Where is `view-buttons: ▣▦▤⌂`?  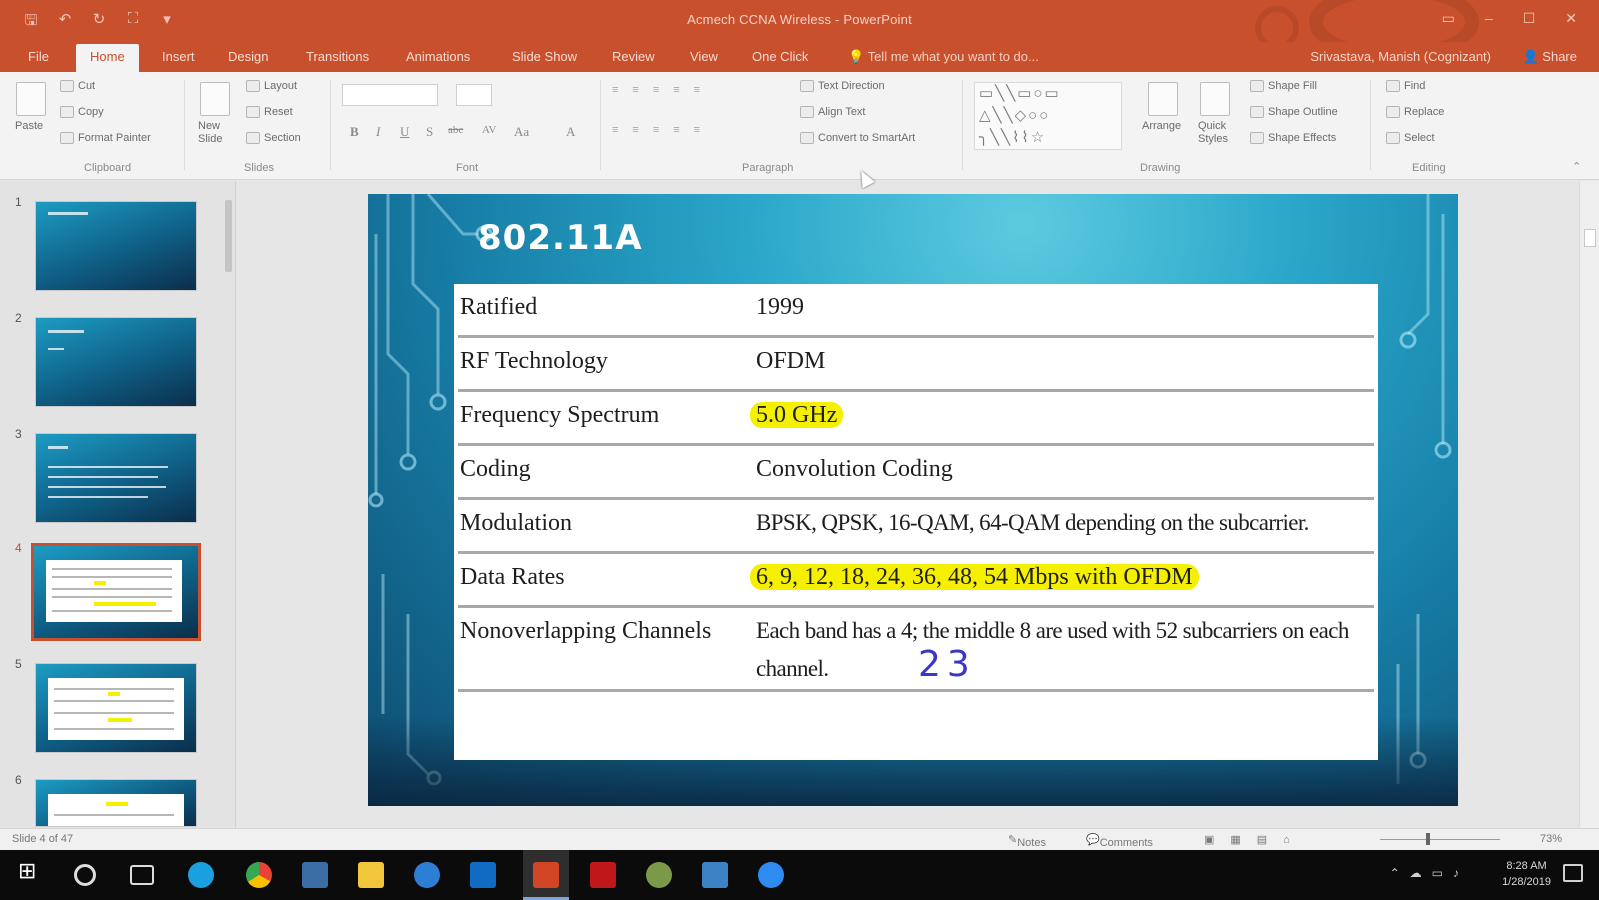 view-buttons: ▣▦▤⌂ is located at coordinates (1255, 839).